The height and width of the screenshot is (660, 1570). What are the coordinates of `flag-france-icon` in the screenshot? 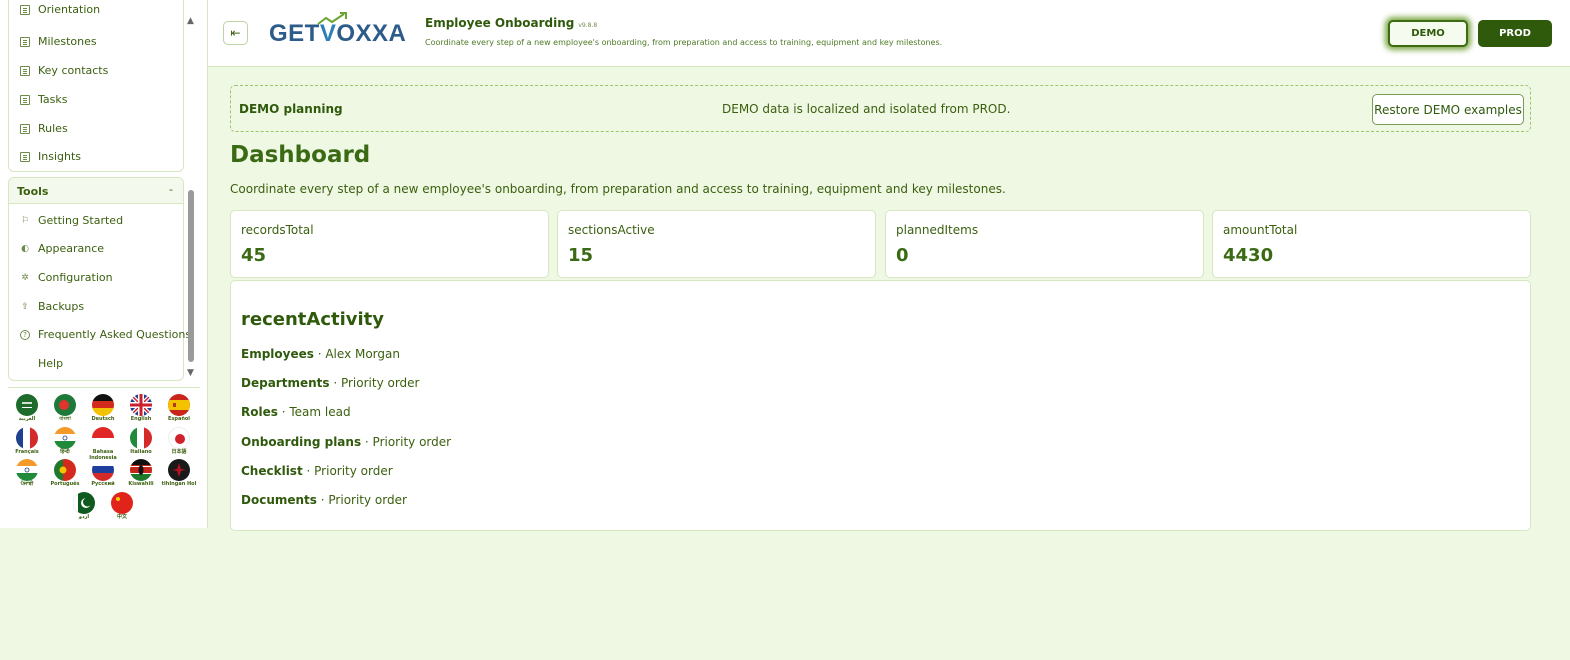 It's located at (27, 438).